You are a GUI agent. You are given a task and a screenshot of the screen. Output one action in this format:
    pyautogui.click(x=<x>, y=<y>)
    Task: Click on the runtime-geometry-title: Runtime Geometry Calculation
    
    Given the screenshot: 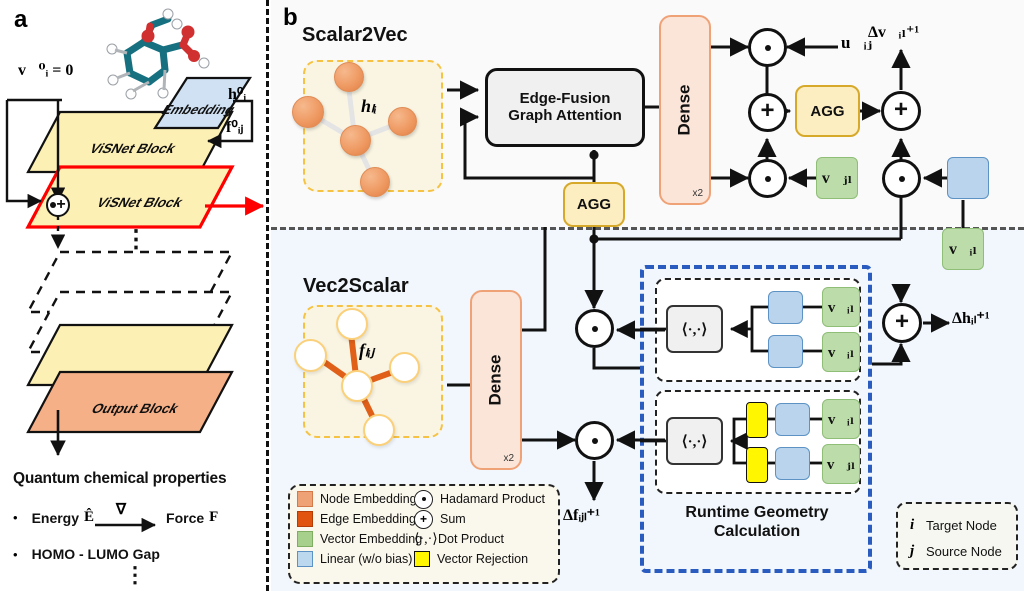 What is the action you would take?
    pyautogui.click(x=757, y=522)
    